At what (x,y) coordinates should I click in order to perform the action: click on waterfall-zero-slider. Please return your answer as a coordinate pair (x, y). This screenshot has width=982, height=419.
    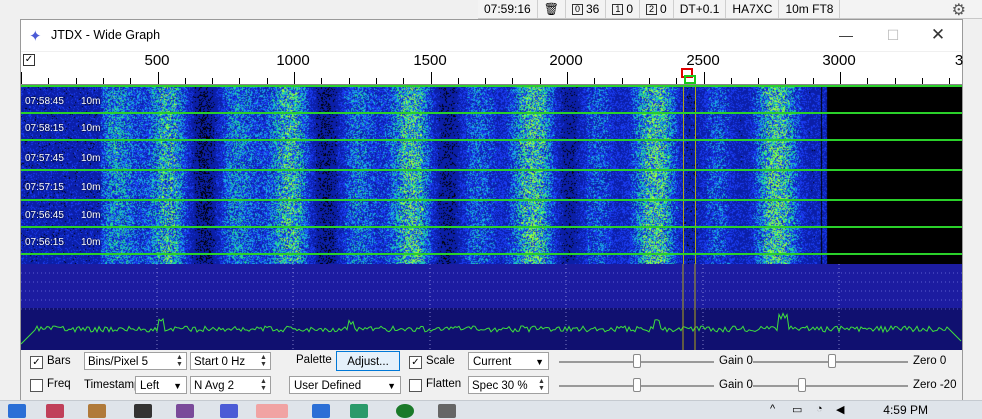
    Looking at the image, I should click on (832, 361).